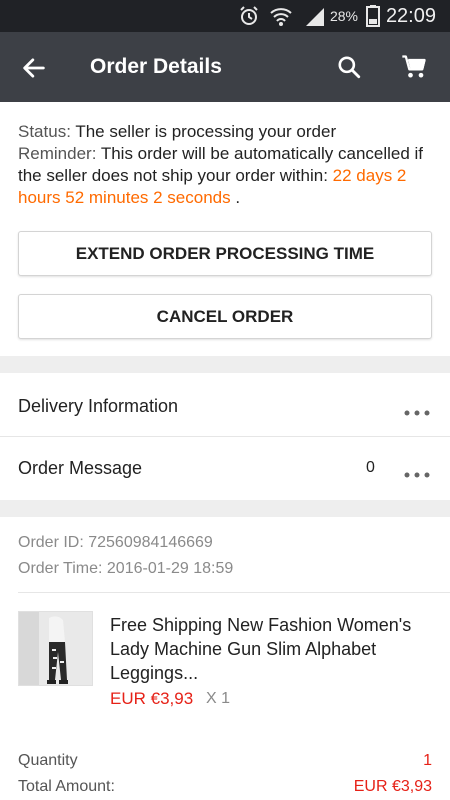 The image size is (450, 800). What do you see at coordinates (225, 406) in the screenshot?
I see `delivery-information-row: Delivery Information` at bounding box center [225, 406].